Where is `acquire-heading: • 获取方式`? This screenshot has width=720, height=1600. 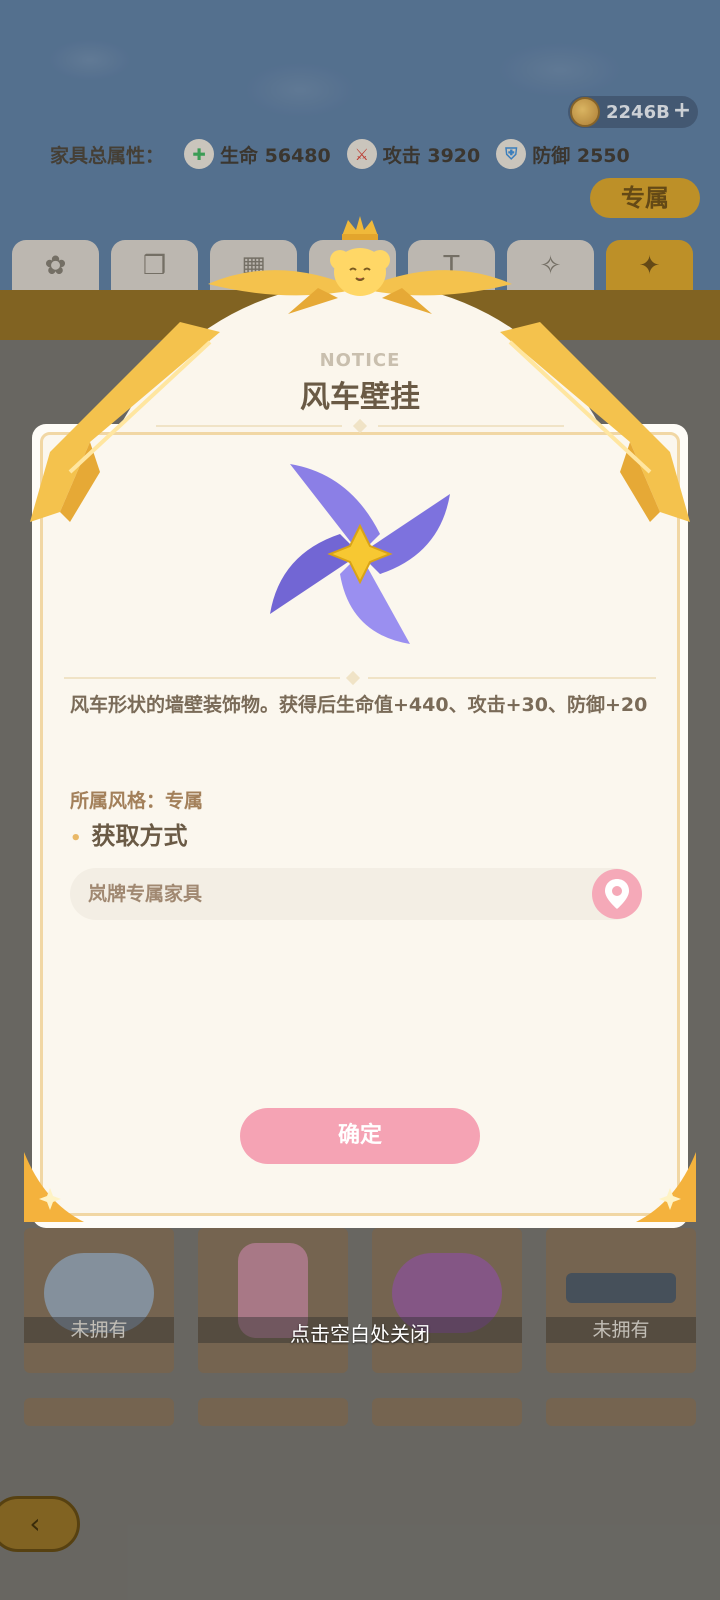 acquire-heading: • 获取方式 is located at coordinates (129, 833).